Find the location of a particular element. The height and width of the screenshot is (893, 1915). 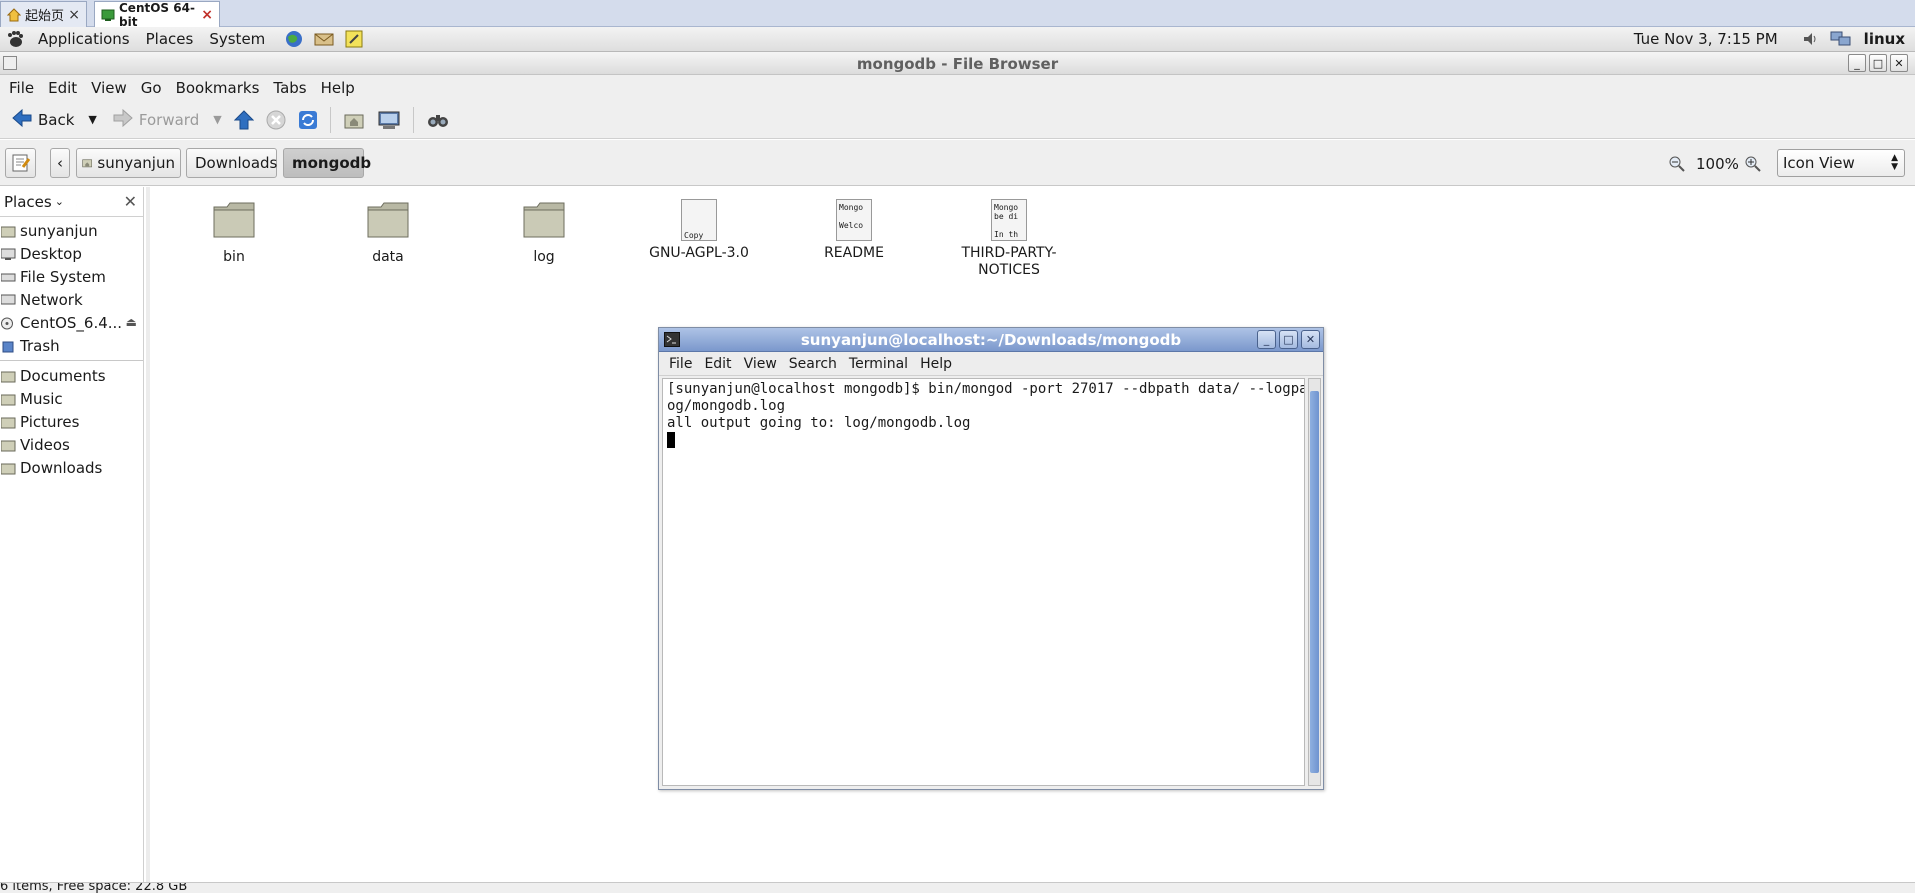

eject-icon: ⏏ is located at coordinates (131, 322).